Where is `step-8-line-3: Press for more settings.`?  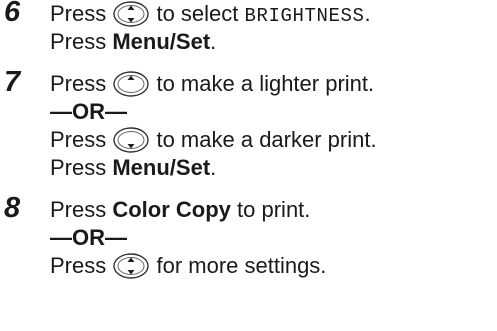 step-8-line-3: Press for more settings. is located at coordinates (188, 266).